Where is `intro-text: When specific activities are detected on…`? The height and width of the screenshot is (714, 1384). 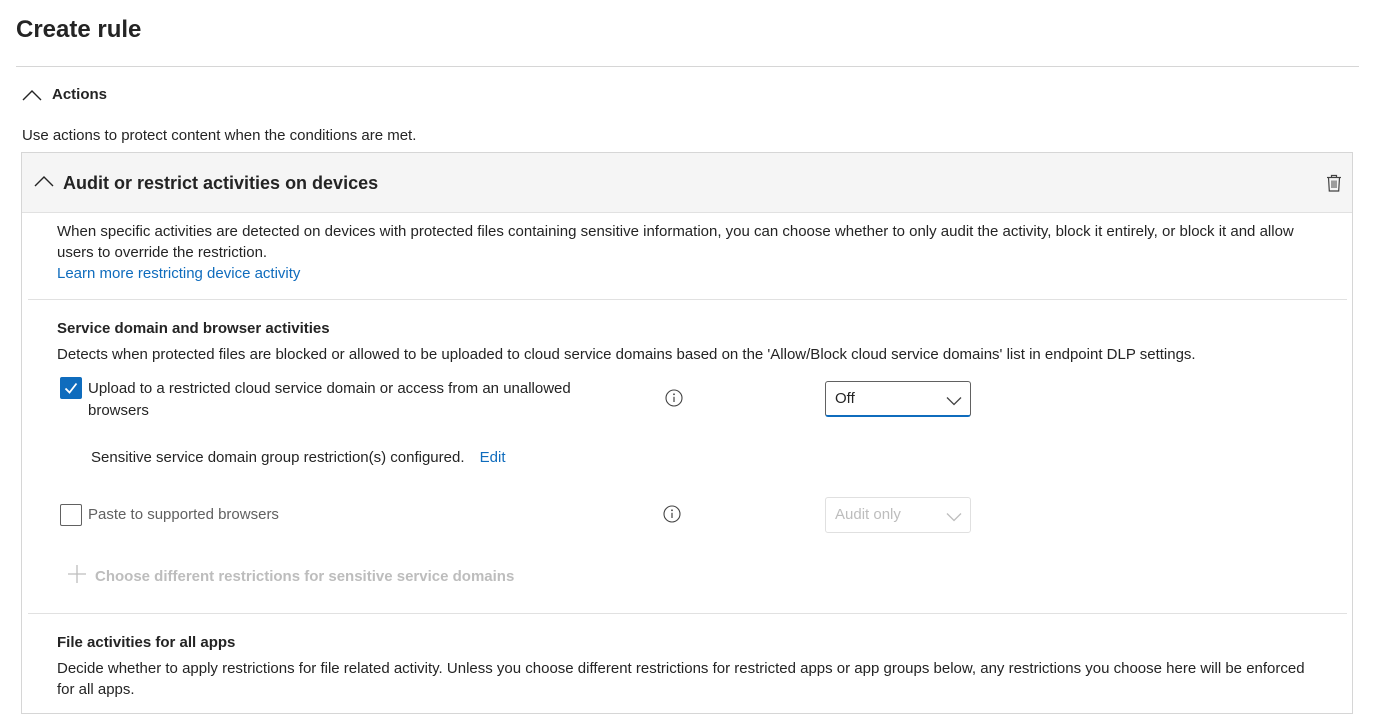
intro-text: When specific activities are detected on… is located at coordinates (675, 242).